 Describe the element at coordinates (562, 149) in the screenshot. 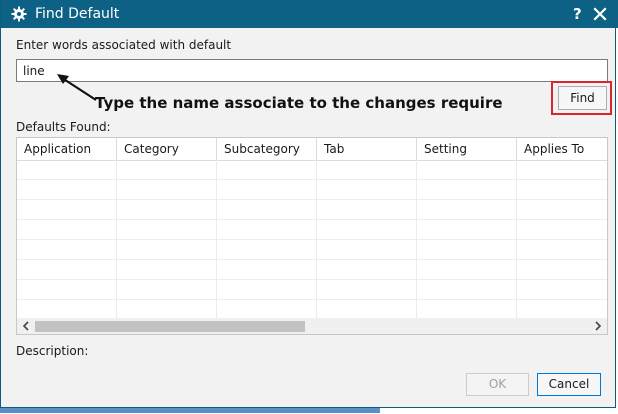

I see `column-header-applies-to: Applies To` at that location.